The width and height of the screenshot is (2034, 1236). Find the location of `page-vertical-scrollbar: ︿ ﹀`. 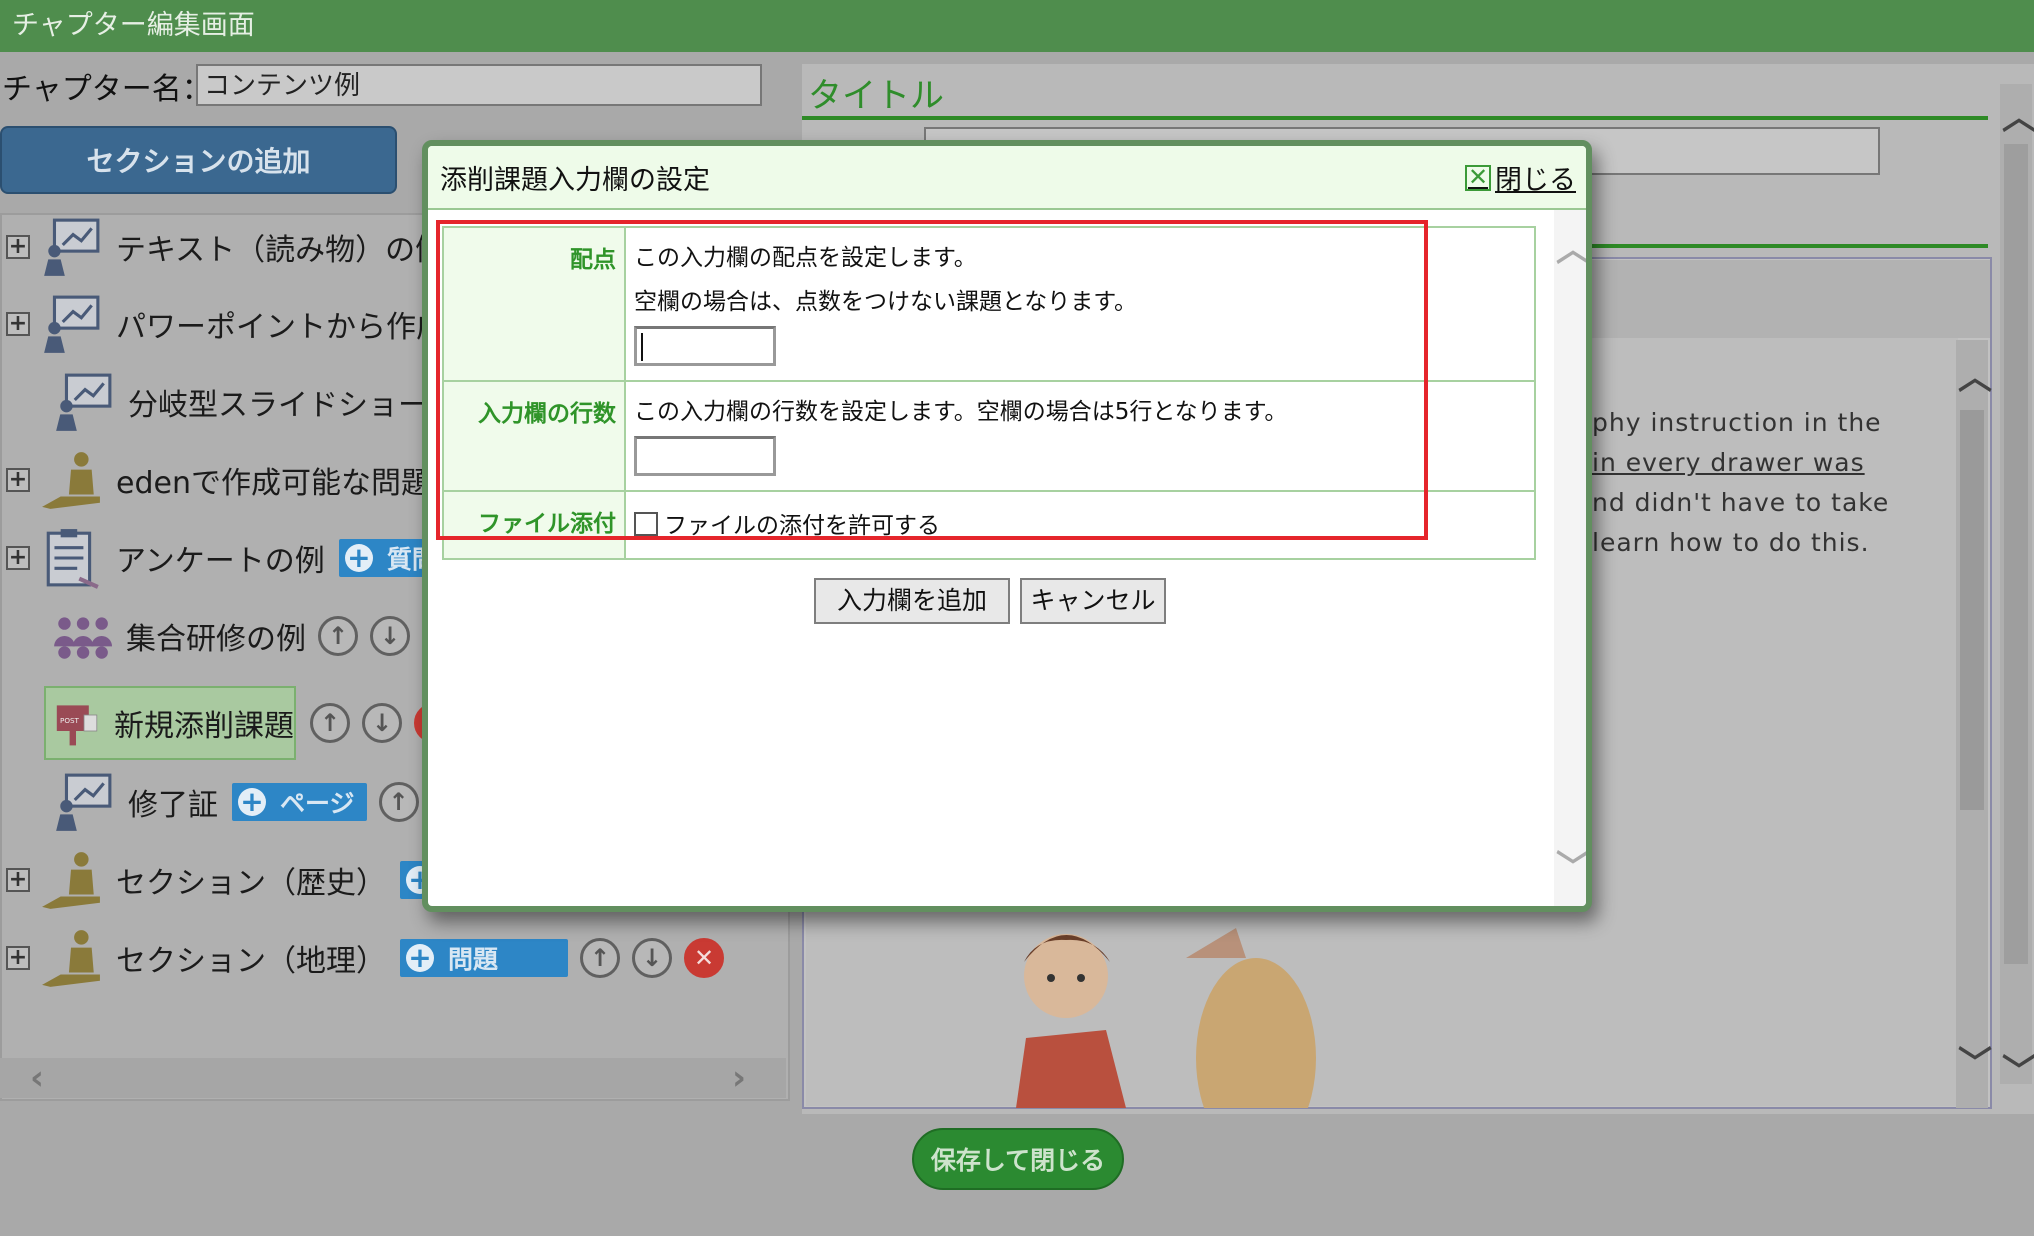

page-vertical-scrollbar: ︿ ﹀ is located at coordinates (2017, 588).